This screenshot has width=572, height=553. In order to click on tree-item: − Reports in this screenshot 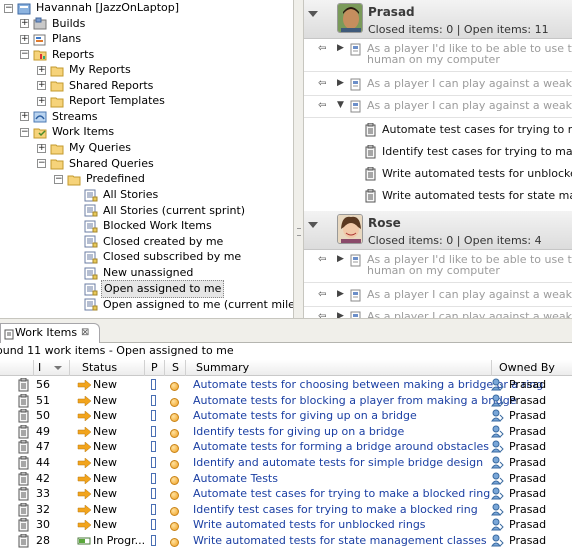, I will do `click(58, 55)`.